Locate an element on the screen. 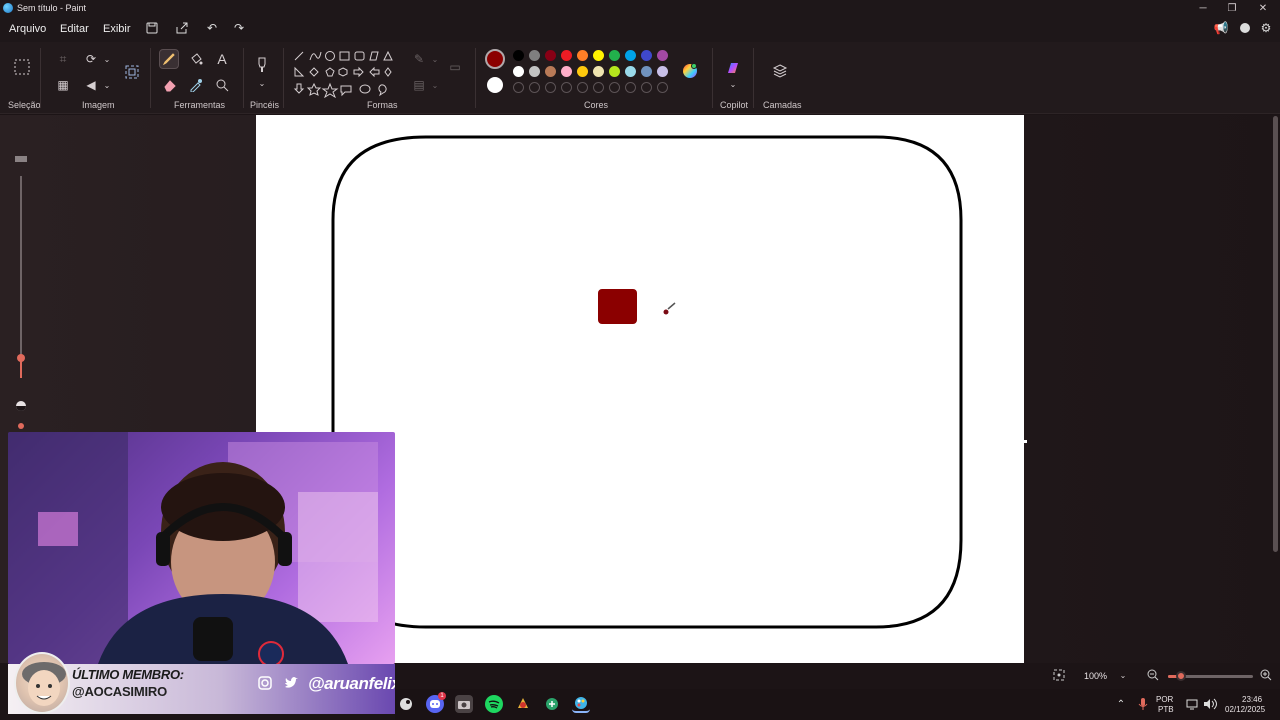  paint-taskbar-icon is located at coordinates (581, 704).